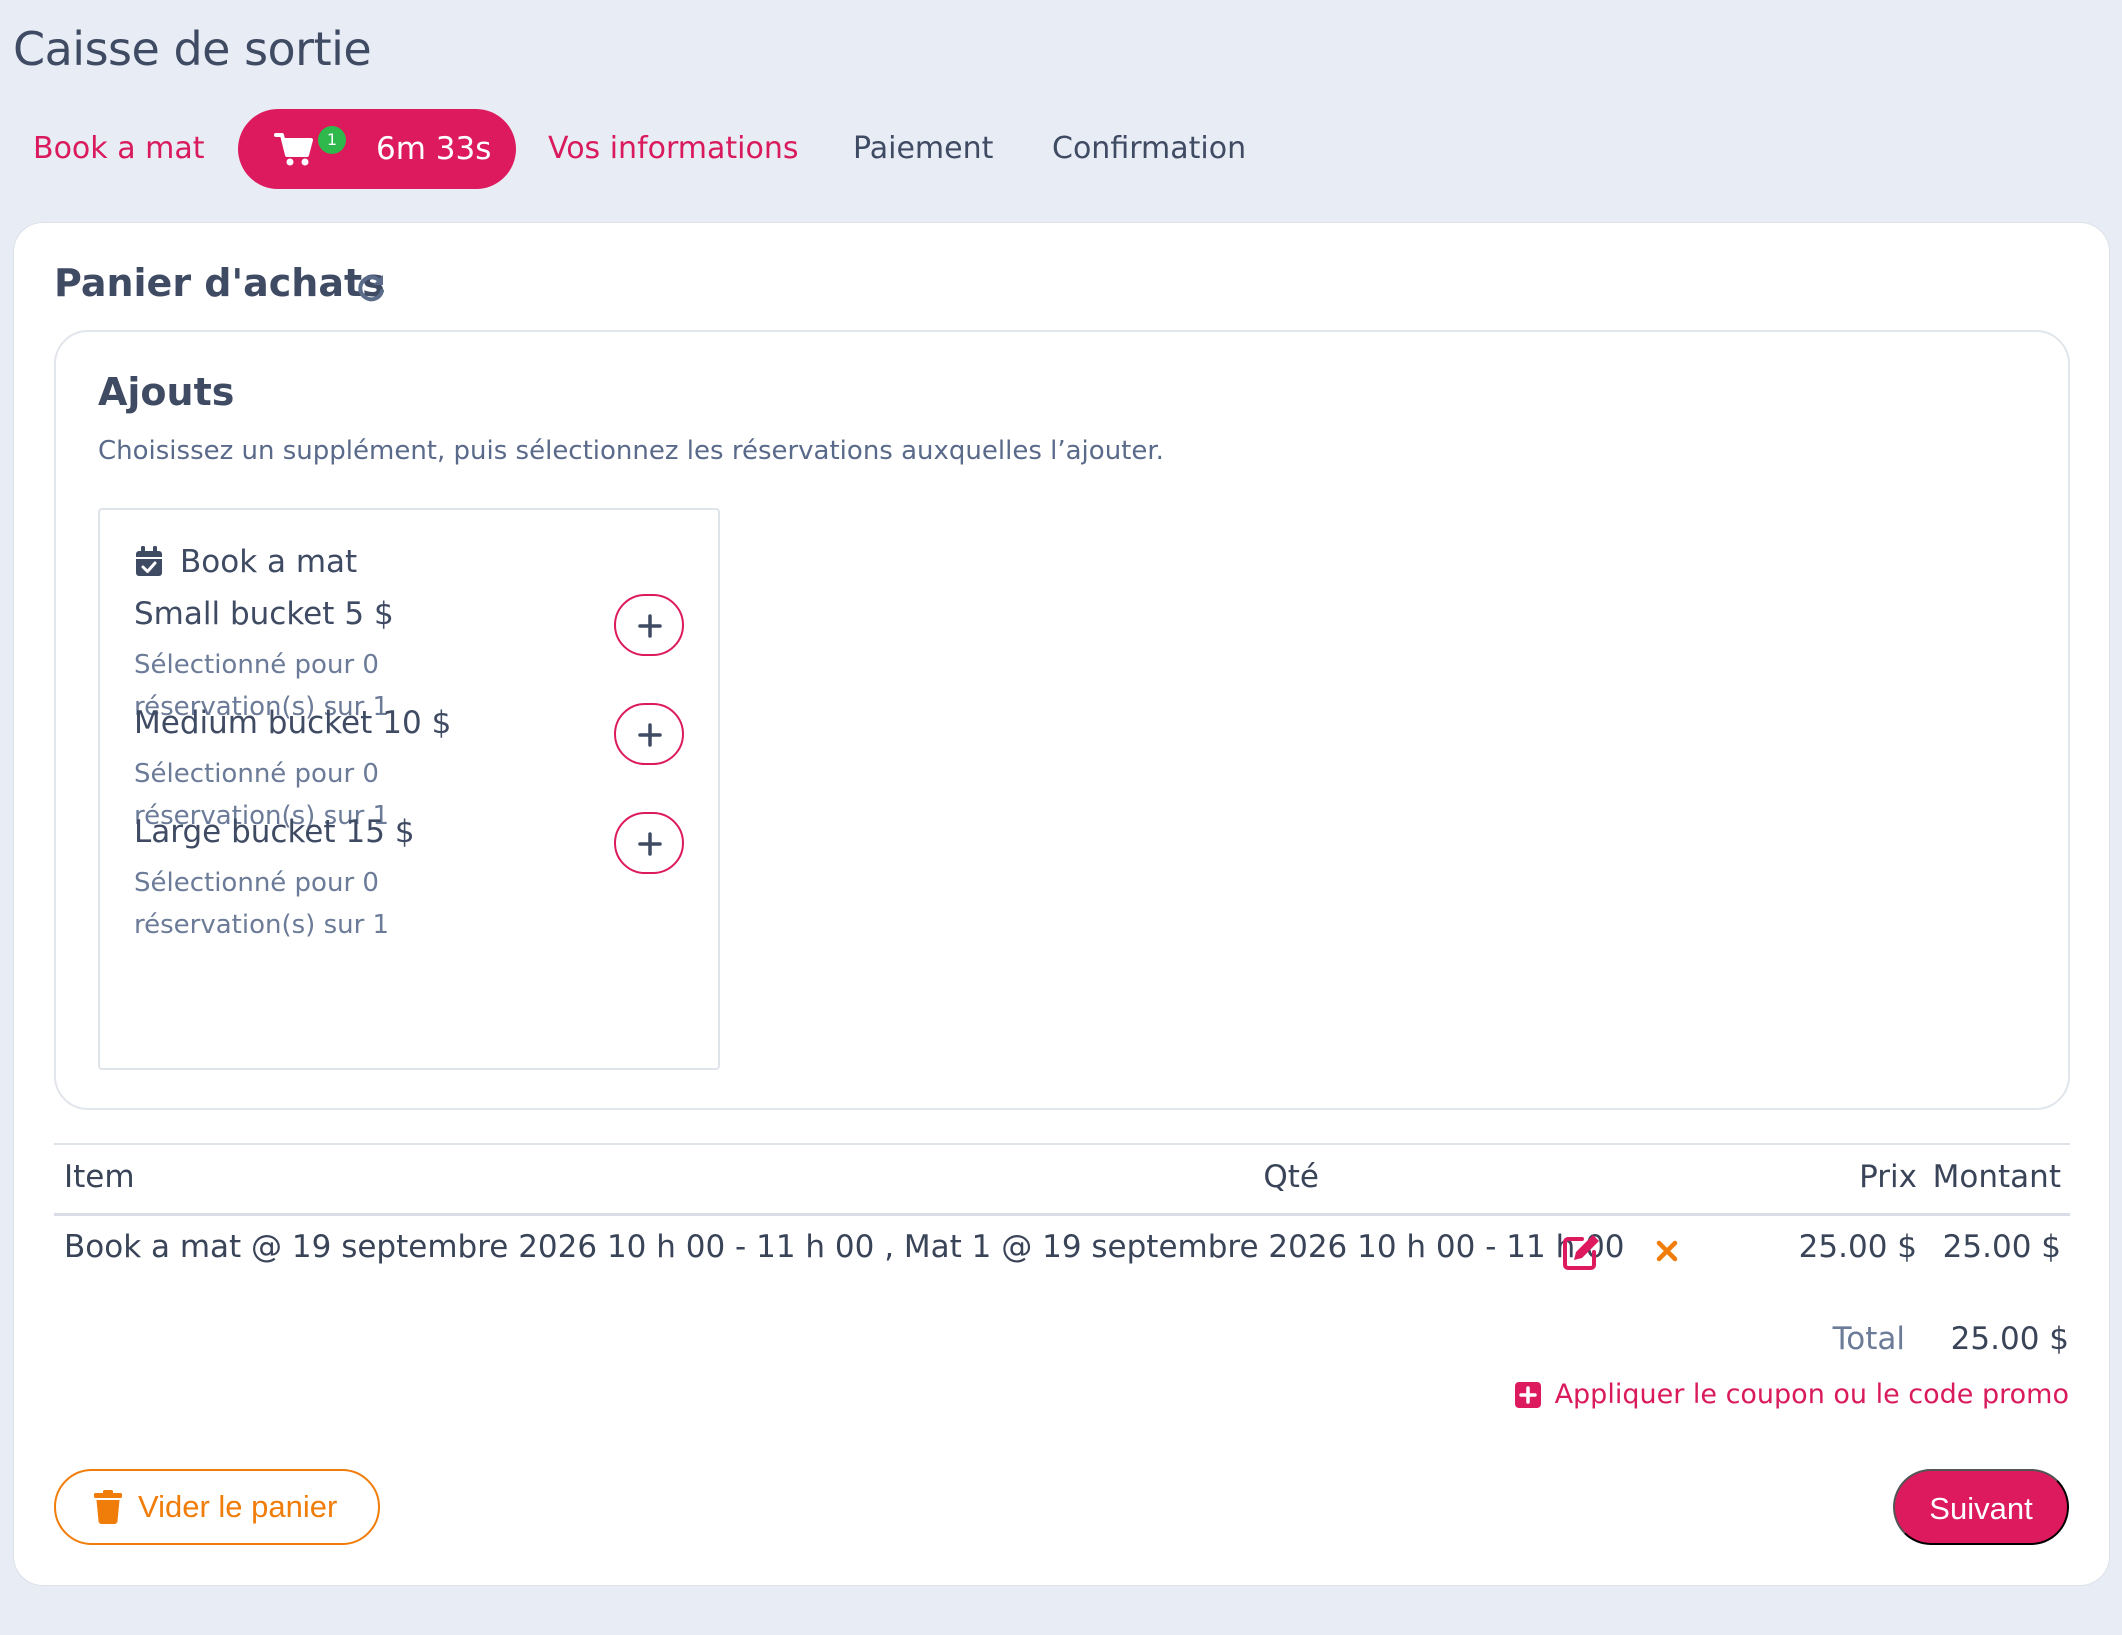  I want to click on addon-price: 5 $, so click(369, 614).